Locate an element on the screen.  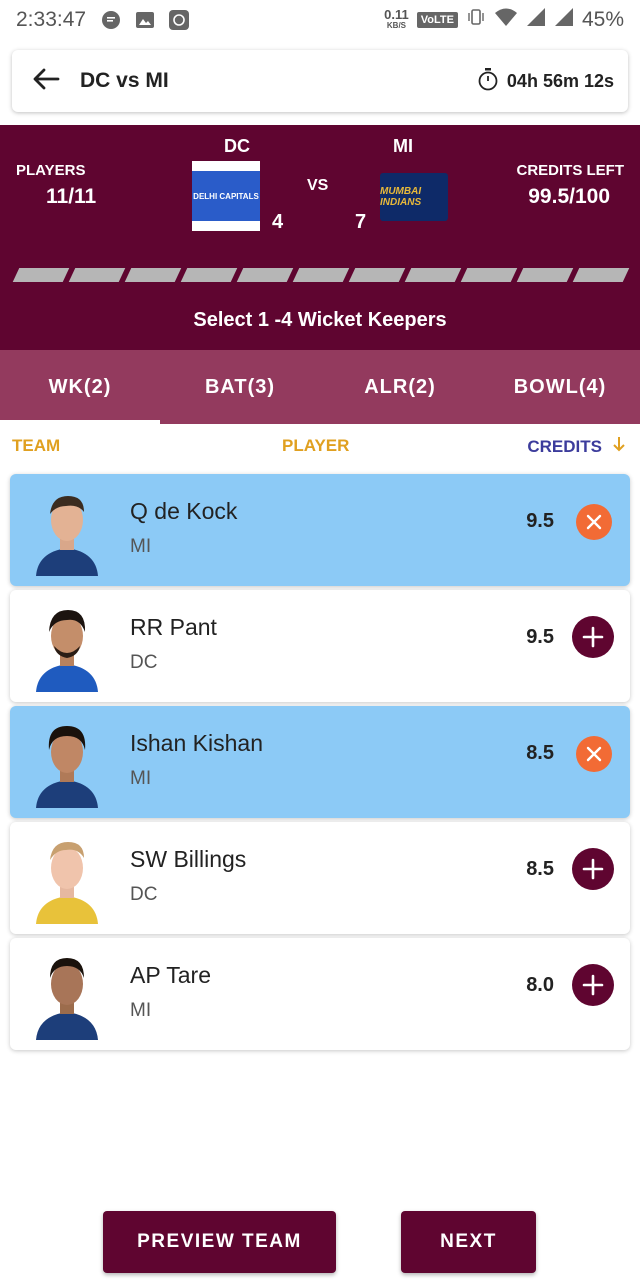
player-row: AP Tare MI 8.0 is located at coordinates (320, 994).